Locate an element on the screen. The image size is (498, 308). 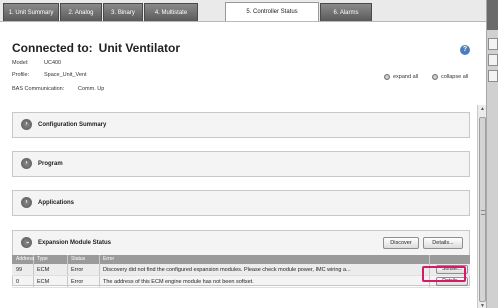
tab-multistate: 4. Multistate is located at coordinates (171, 12).